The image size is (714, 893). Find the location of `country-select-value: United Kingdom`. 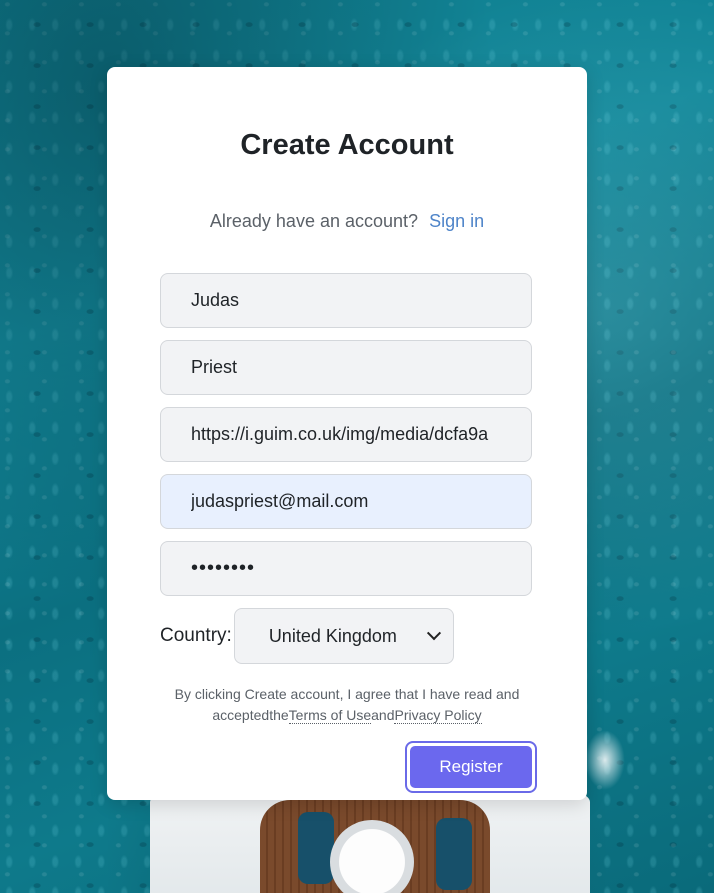

country-select-value: United Kingdom is located at coordinates (332, 635).